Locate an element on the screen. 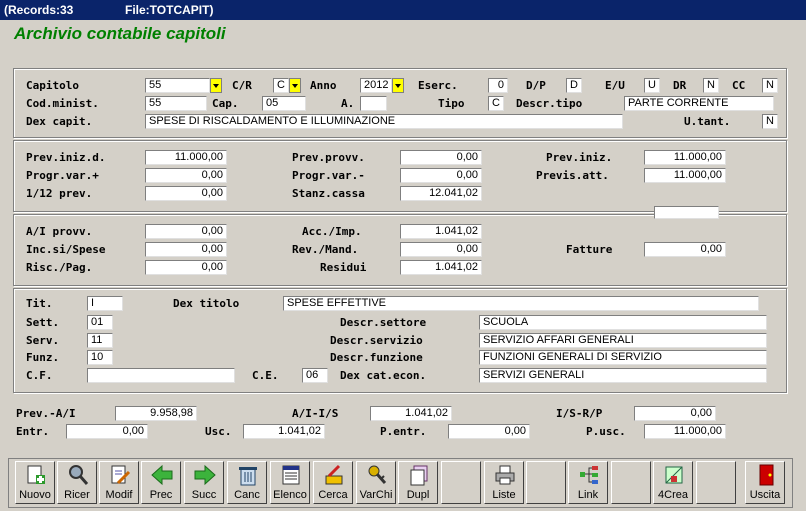 The height and width of the screenshot is (511, 806). dr-field: N is located at coordinates (711, 85).